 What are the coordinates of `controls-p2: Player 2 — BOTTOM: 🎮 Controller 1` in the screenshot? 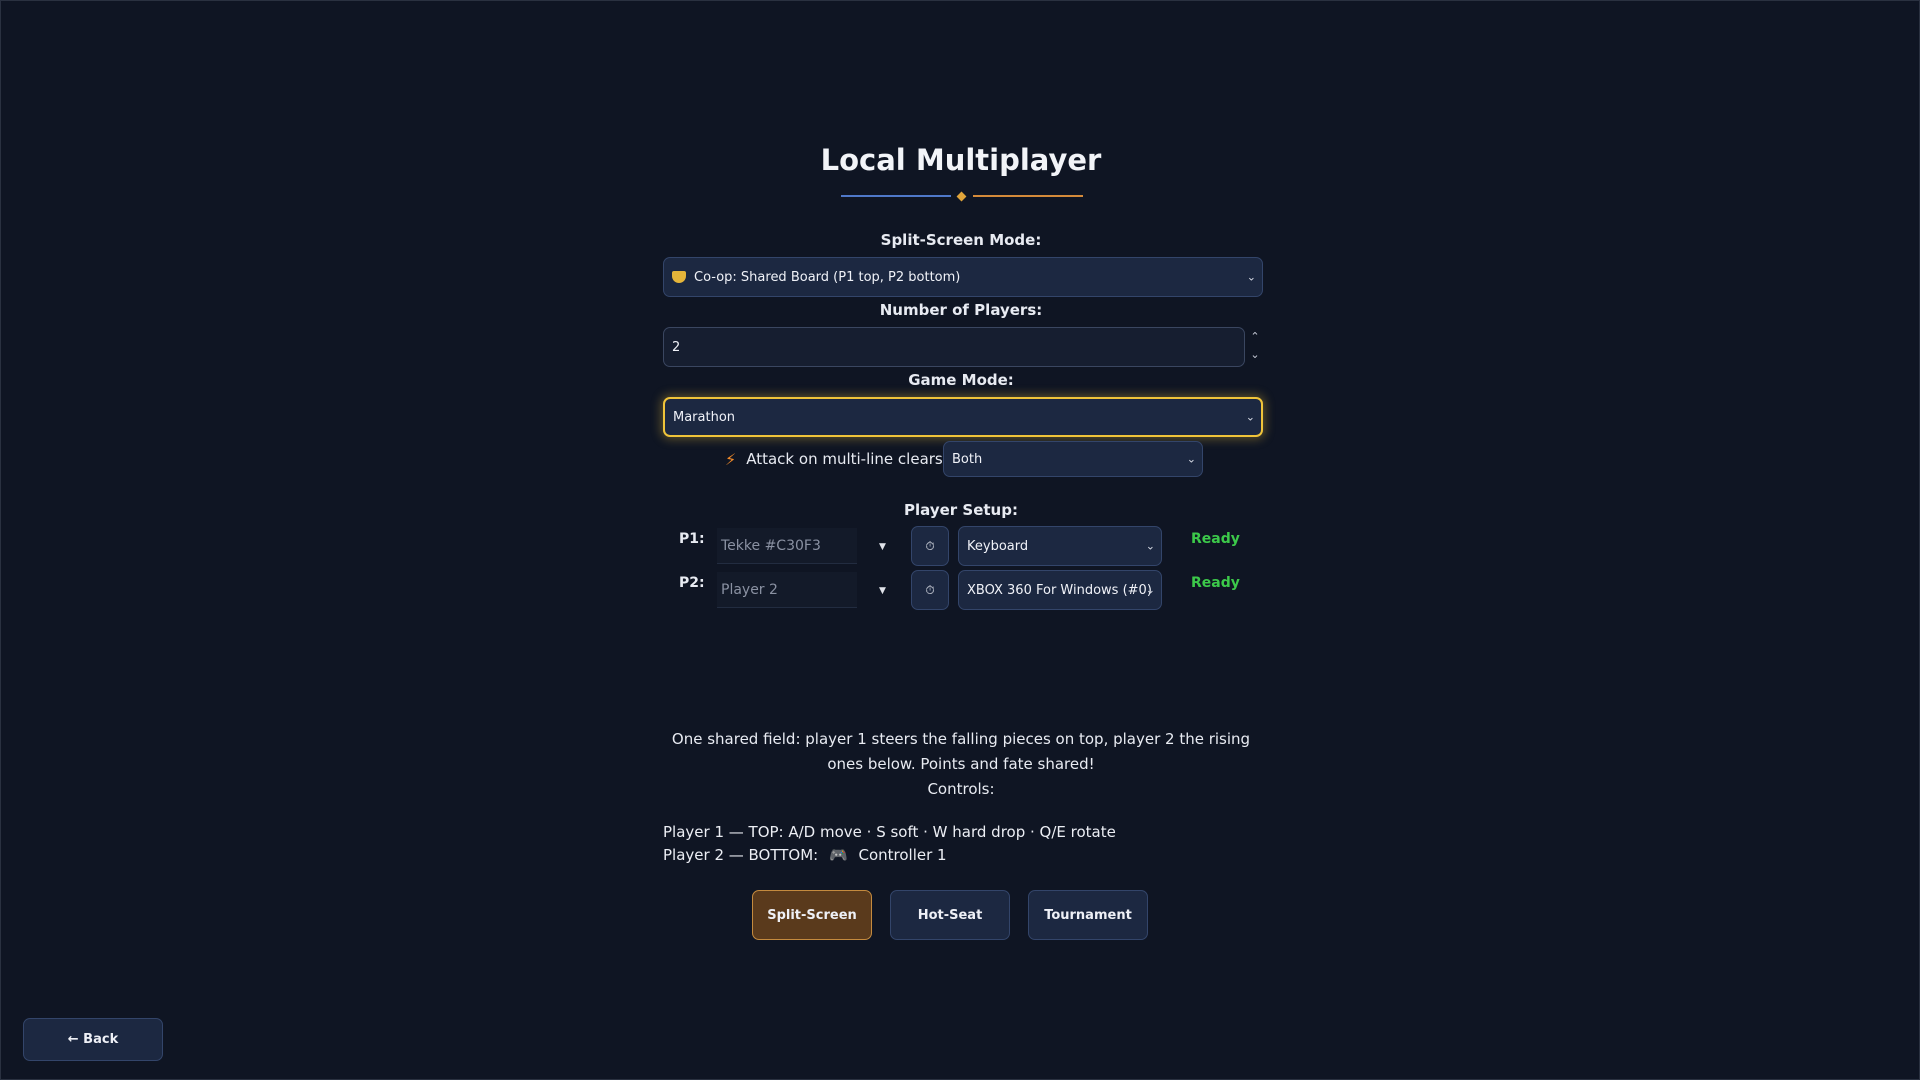 It's located at (805, 855).